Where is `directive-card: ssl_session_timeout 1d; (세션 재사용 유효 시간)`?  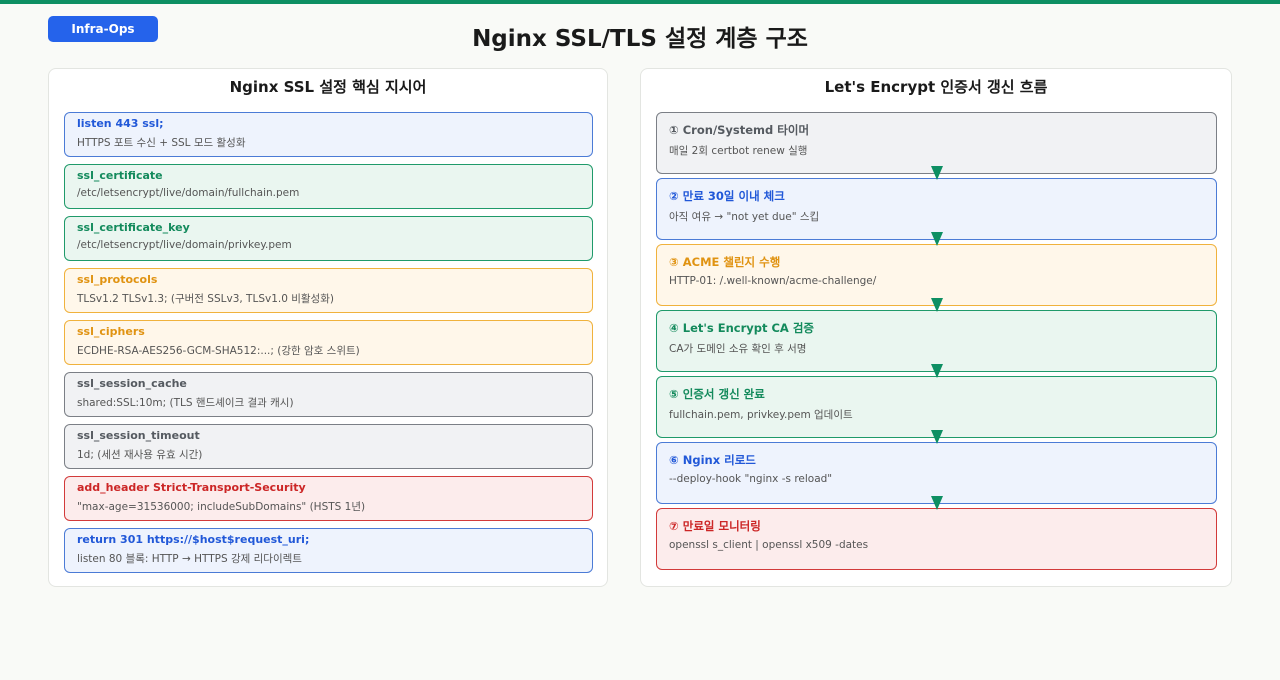 directive-card: ssl_session_timeout 1d; (세션 재사용 유효 시간) is located at coordinates (328, 446).